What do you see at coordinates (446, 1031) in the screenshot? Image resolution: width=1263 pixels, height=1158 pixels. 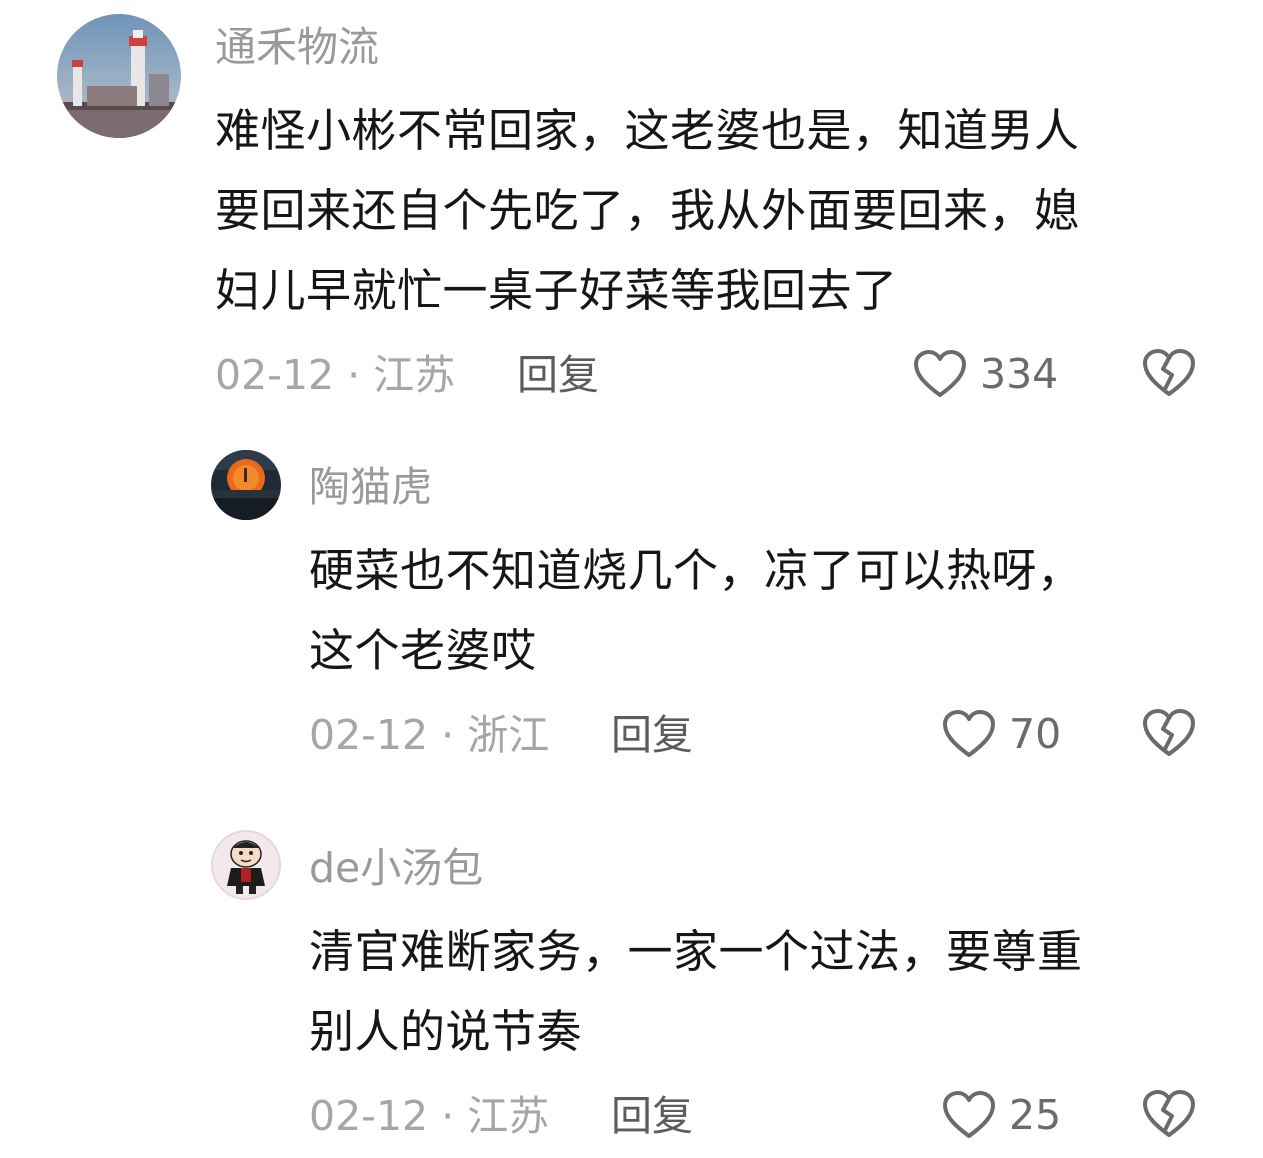 I see `comment-text-line: 别人的说节奏` at bounding box center [446, 1031].